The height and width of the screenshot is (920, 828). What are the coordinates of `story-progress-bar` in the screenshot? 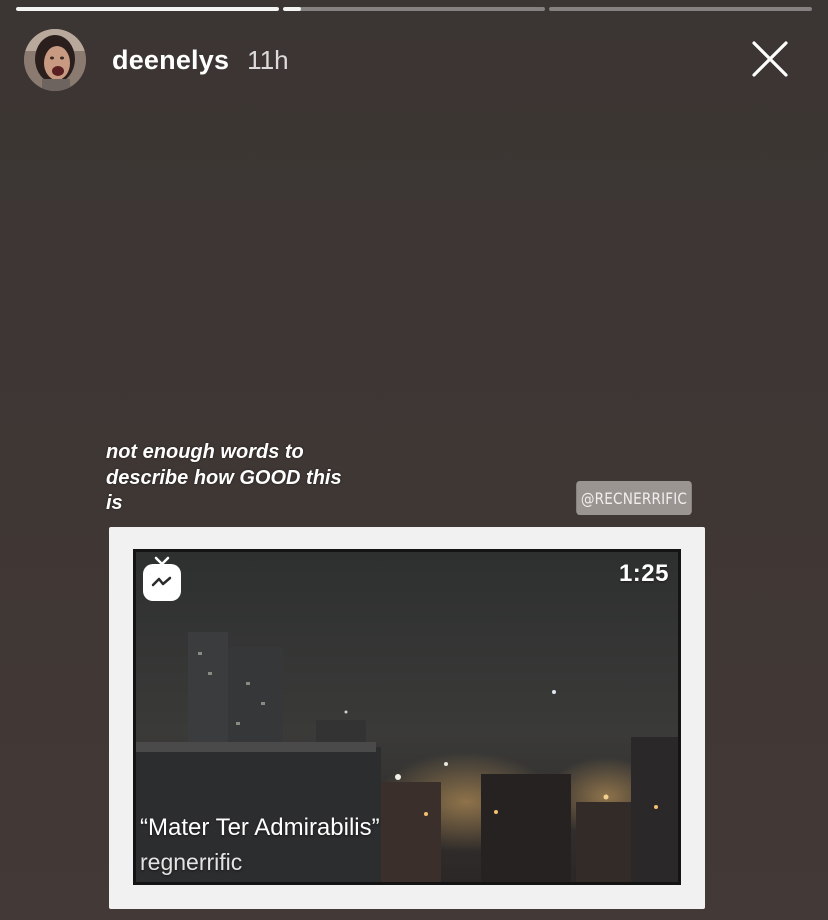 It's located at (414, 9).